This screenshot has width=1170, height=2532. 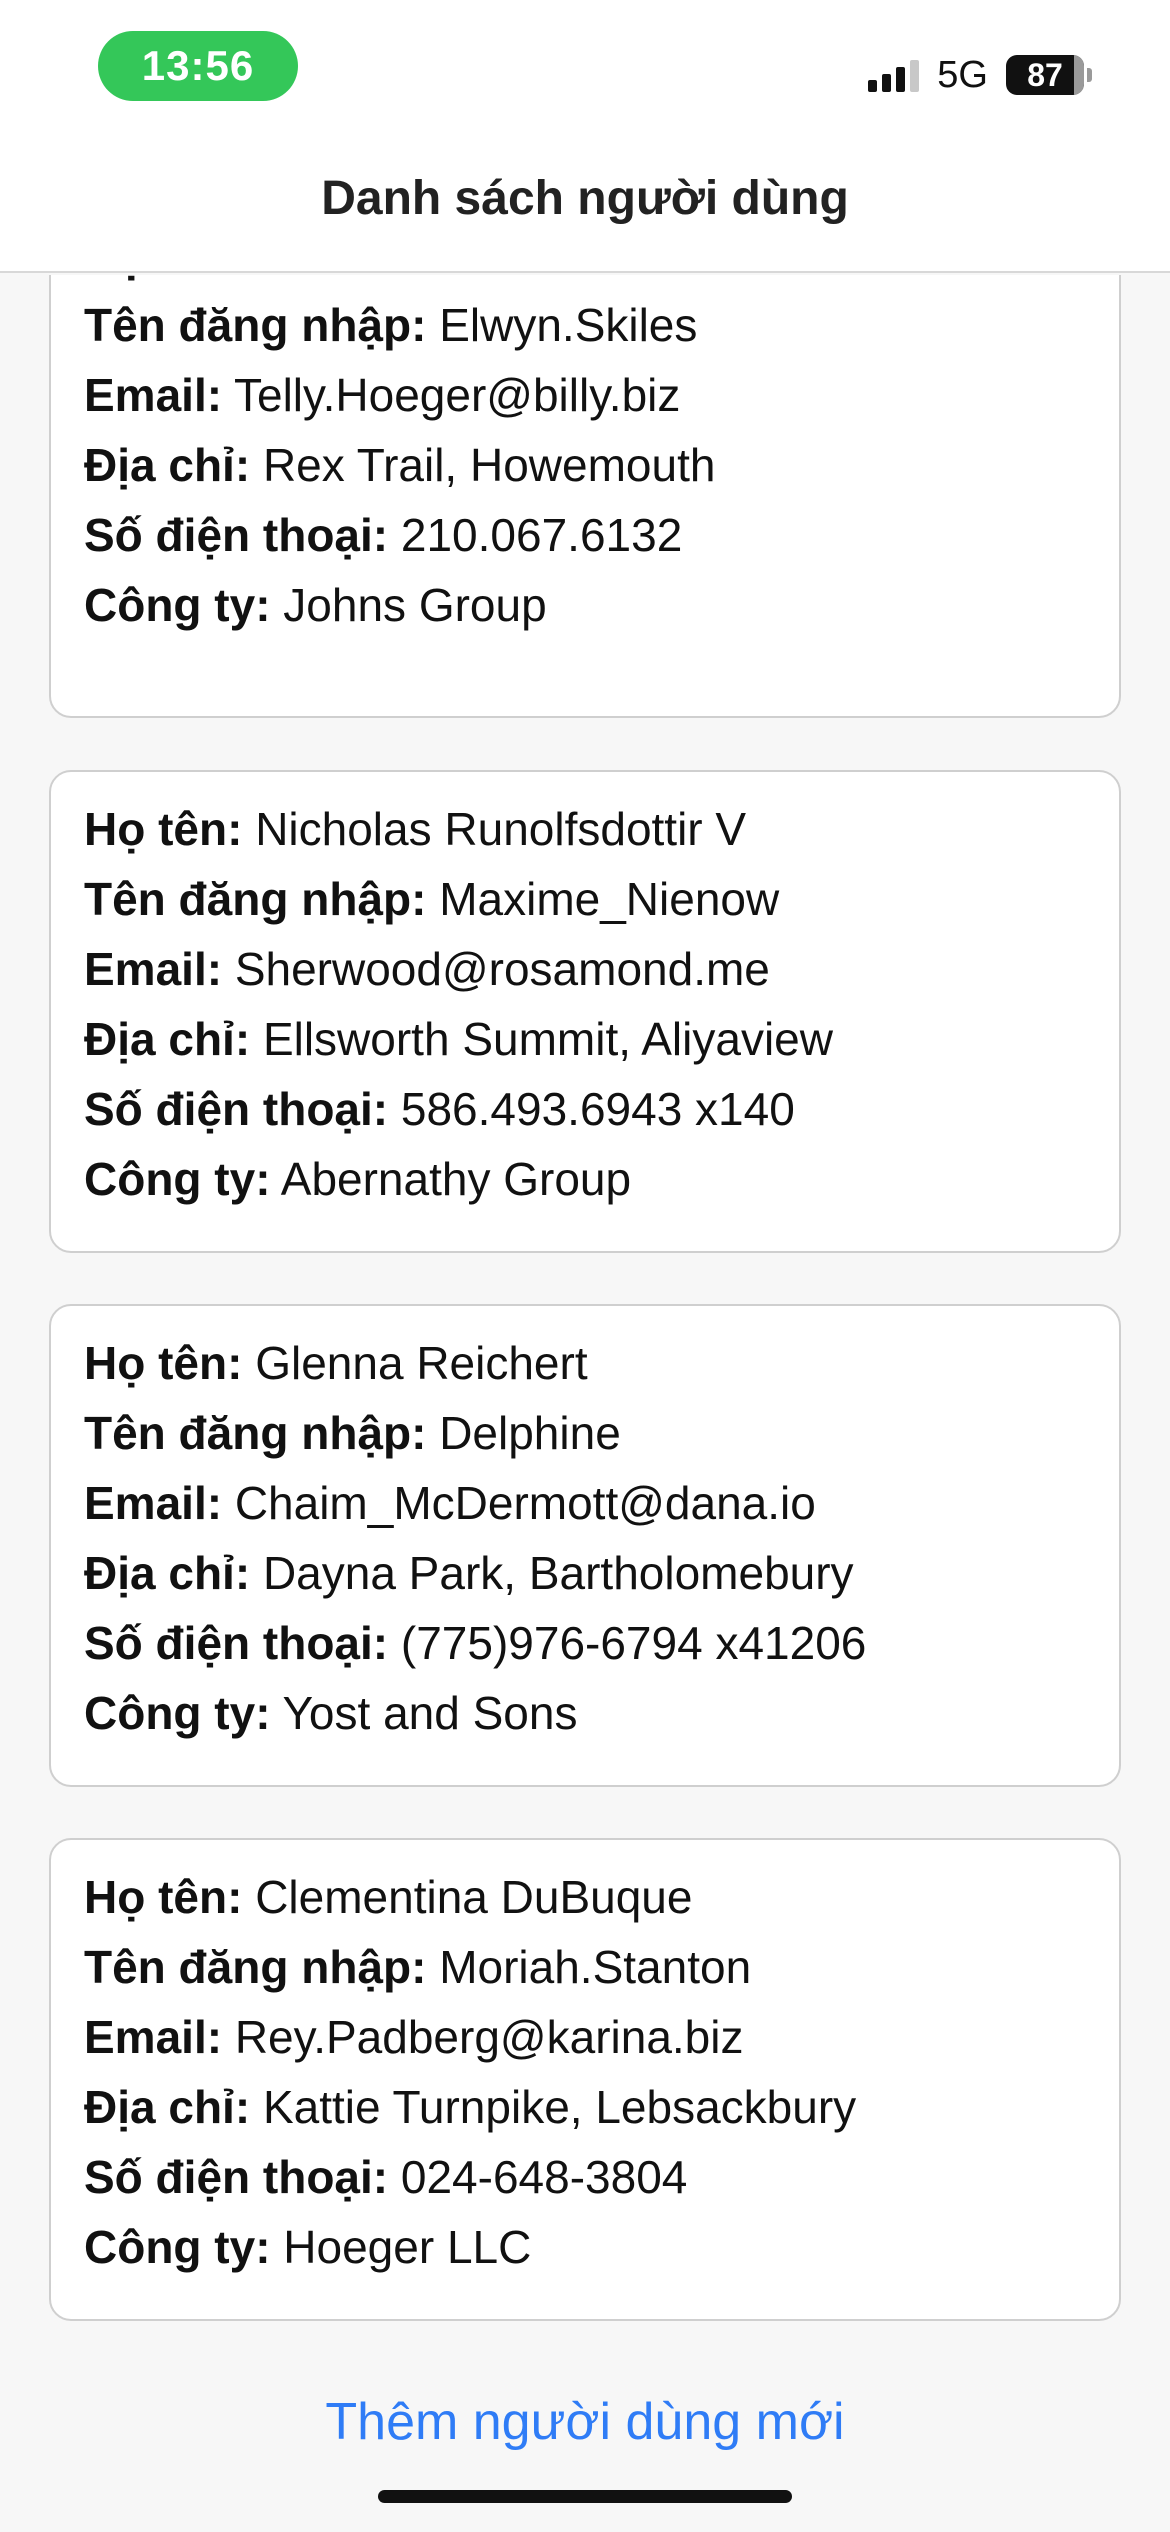 I want to click on user-username-row: Tên đăng nhập: Moriah.Stanton, so click(x=417, y=1967).